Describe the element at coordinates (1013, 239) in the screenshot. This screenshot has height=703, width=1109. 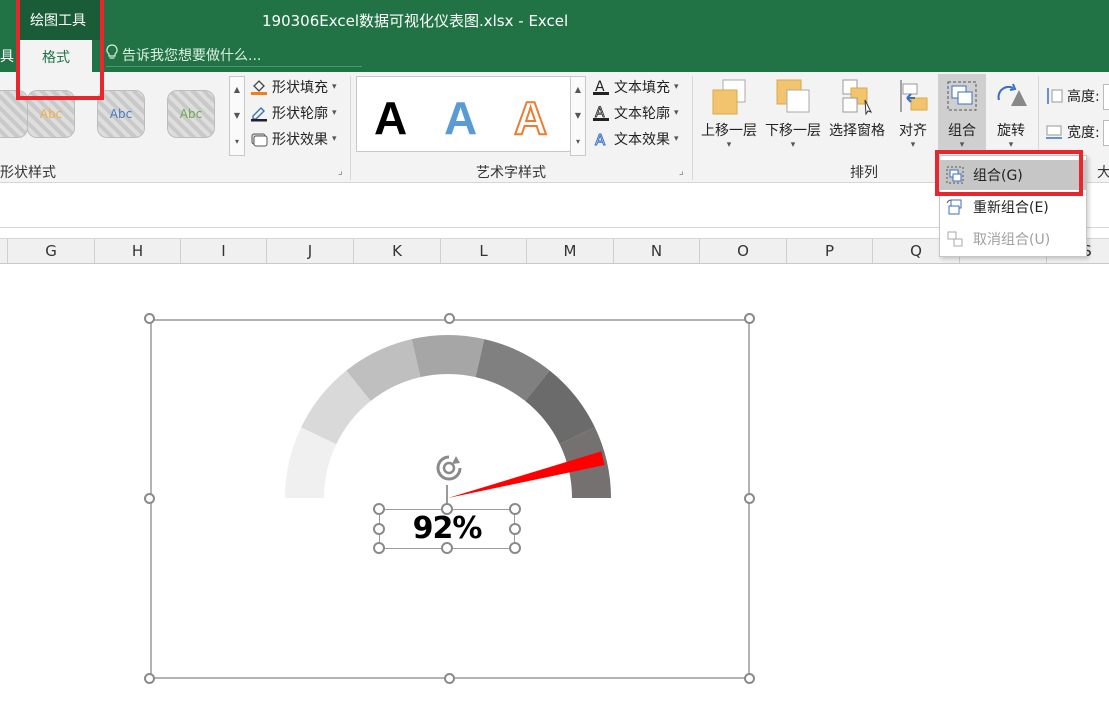
I see `menu-item-ungroup: 取消组合(U)` at that location.